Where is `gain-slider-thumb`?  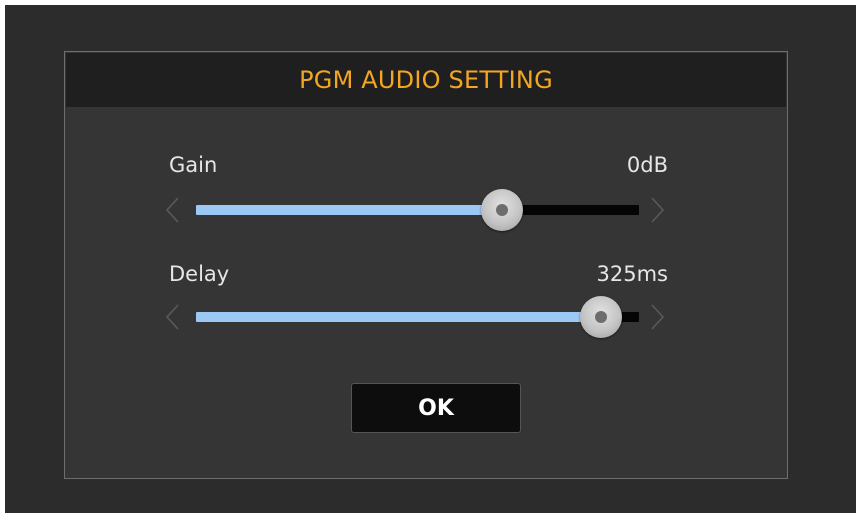 gain-slider-thumb is located at coordinates (501, 210).